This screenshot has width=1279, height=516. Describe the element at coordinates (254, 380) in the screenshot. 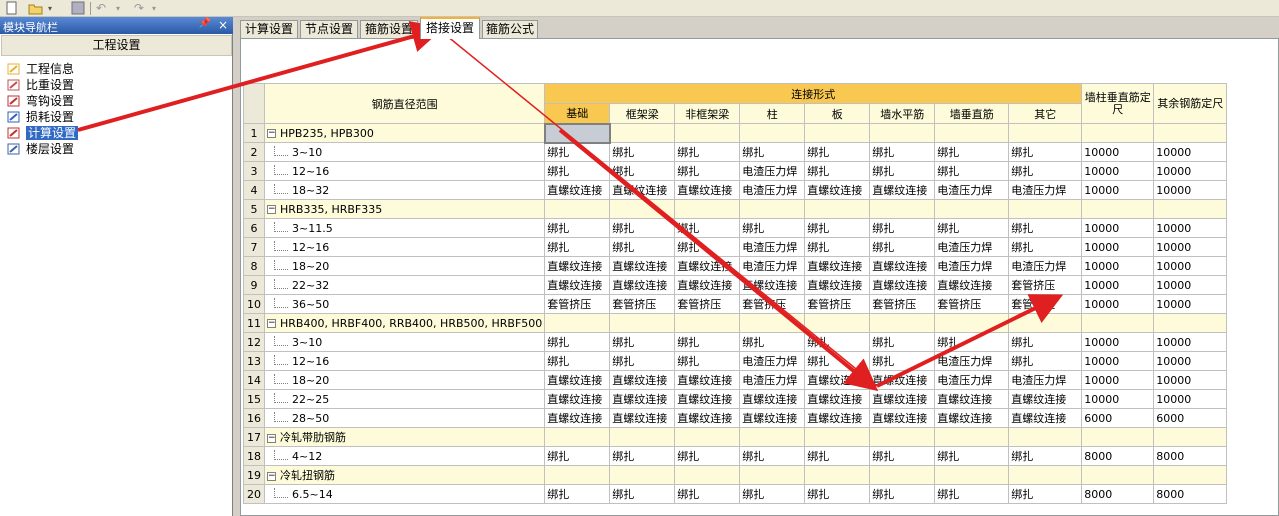

I see `row-number: 14` at that location.